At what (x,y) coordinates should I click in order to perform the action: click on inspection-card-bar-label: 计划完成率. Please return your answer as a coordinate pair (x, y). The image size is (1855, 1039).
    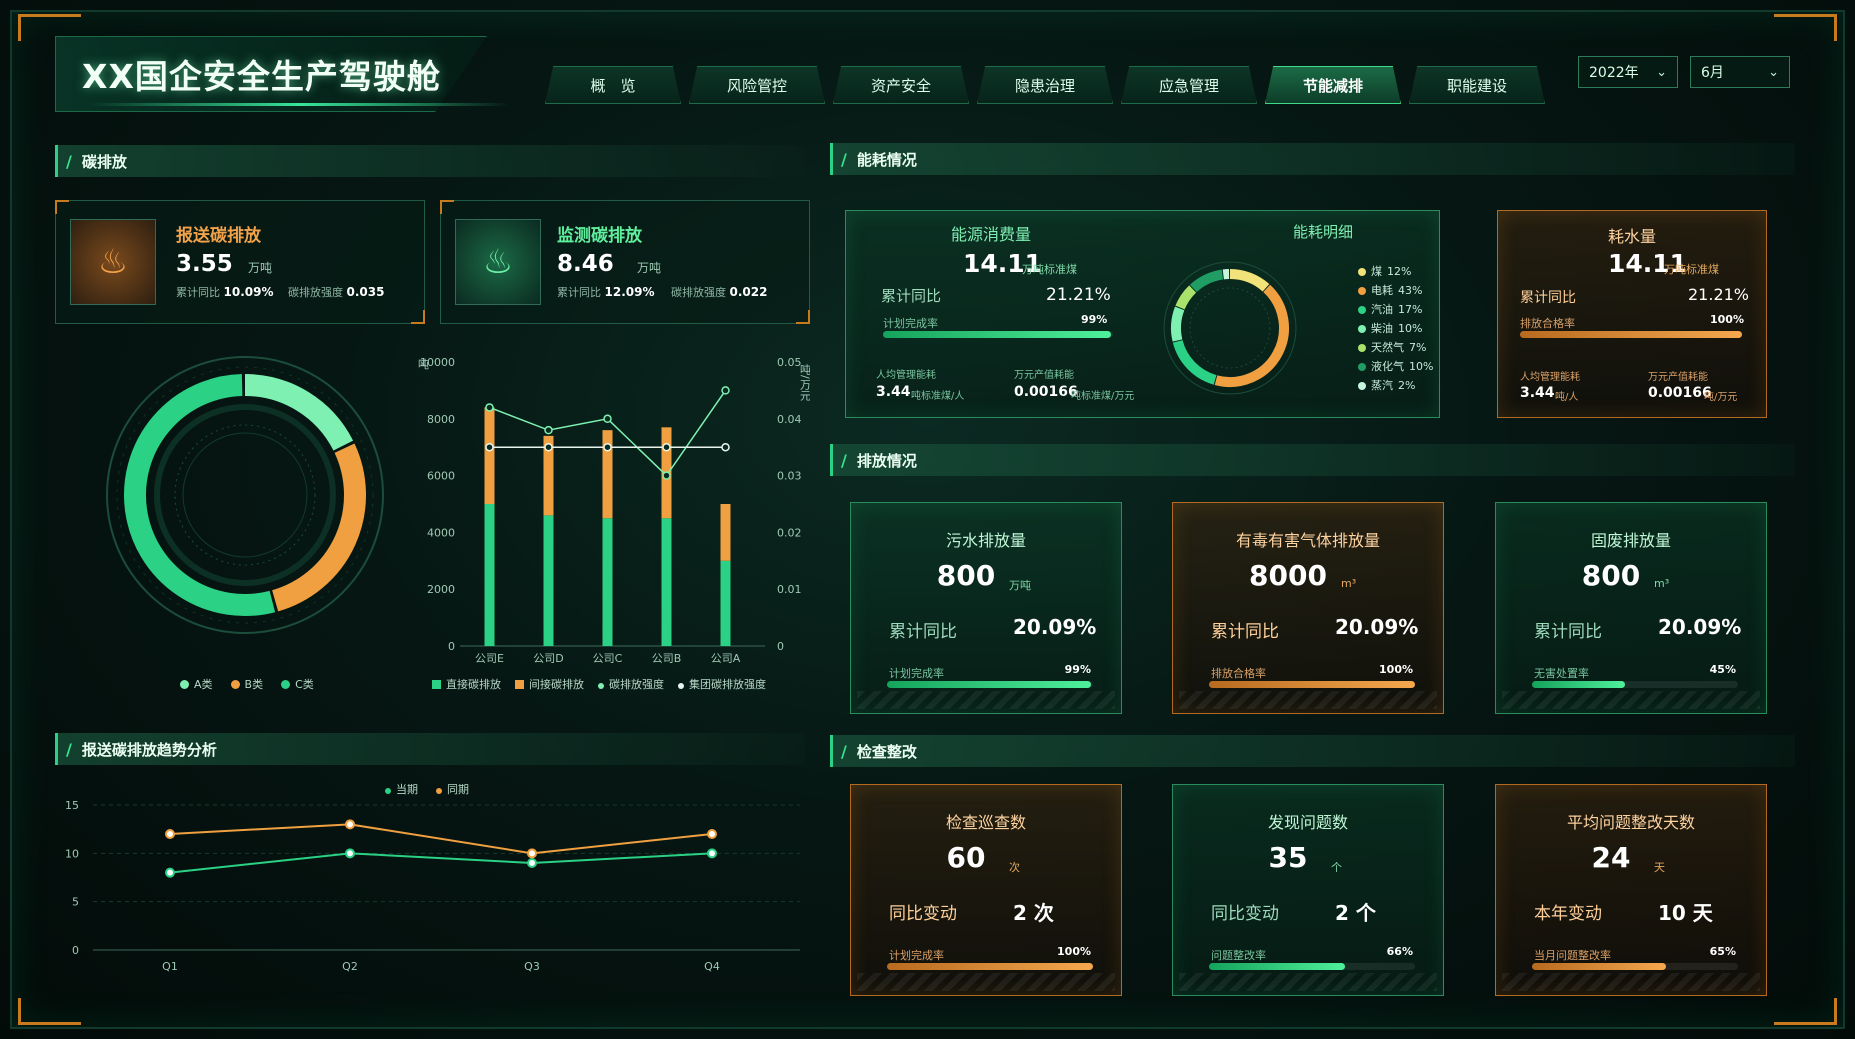
    Looking at the image, I should click on (916, 955).